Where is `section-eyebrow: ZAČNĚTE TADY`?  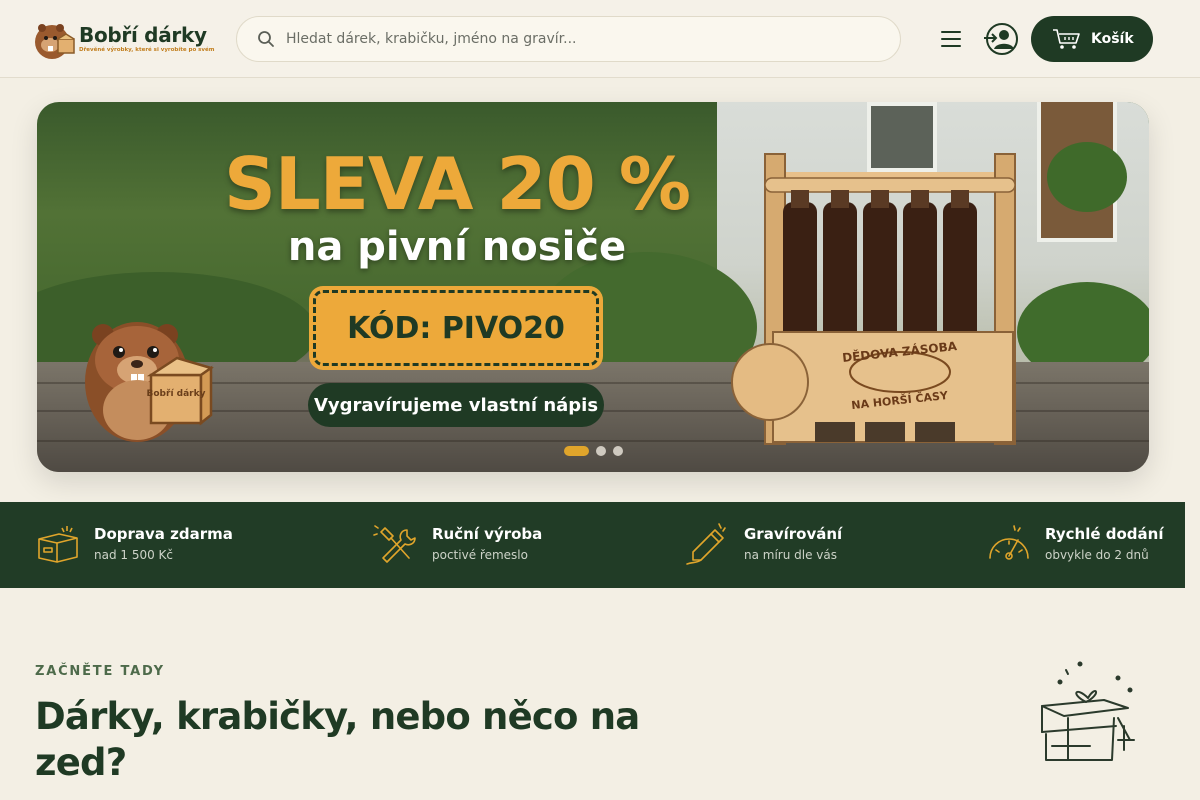 section-eyebrow: ZAČNĚTE TADY is located at coordinates (100, 671).